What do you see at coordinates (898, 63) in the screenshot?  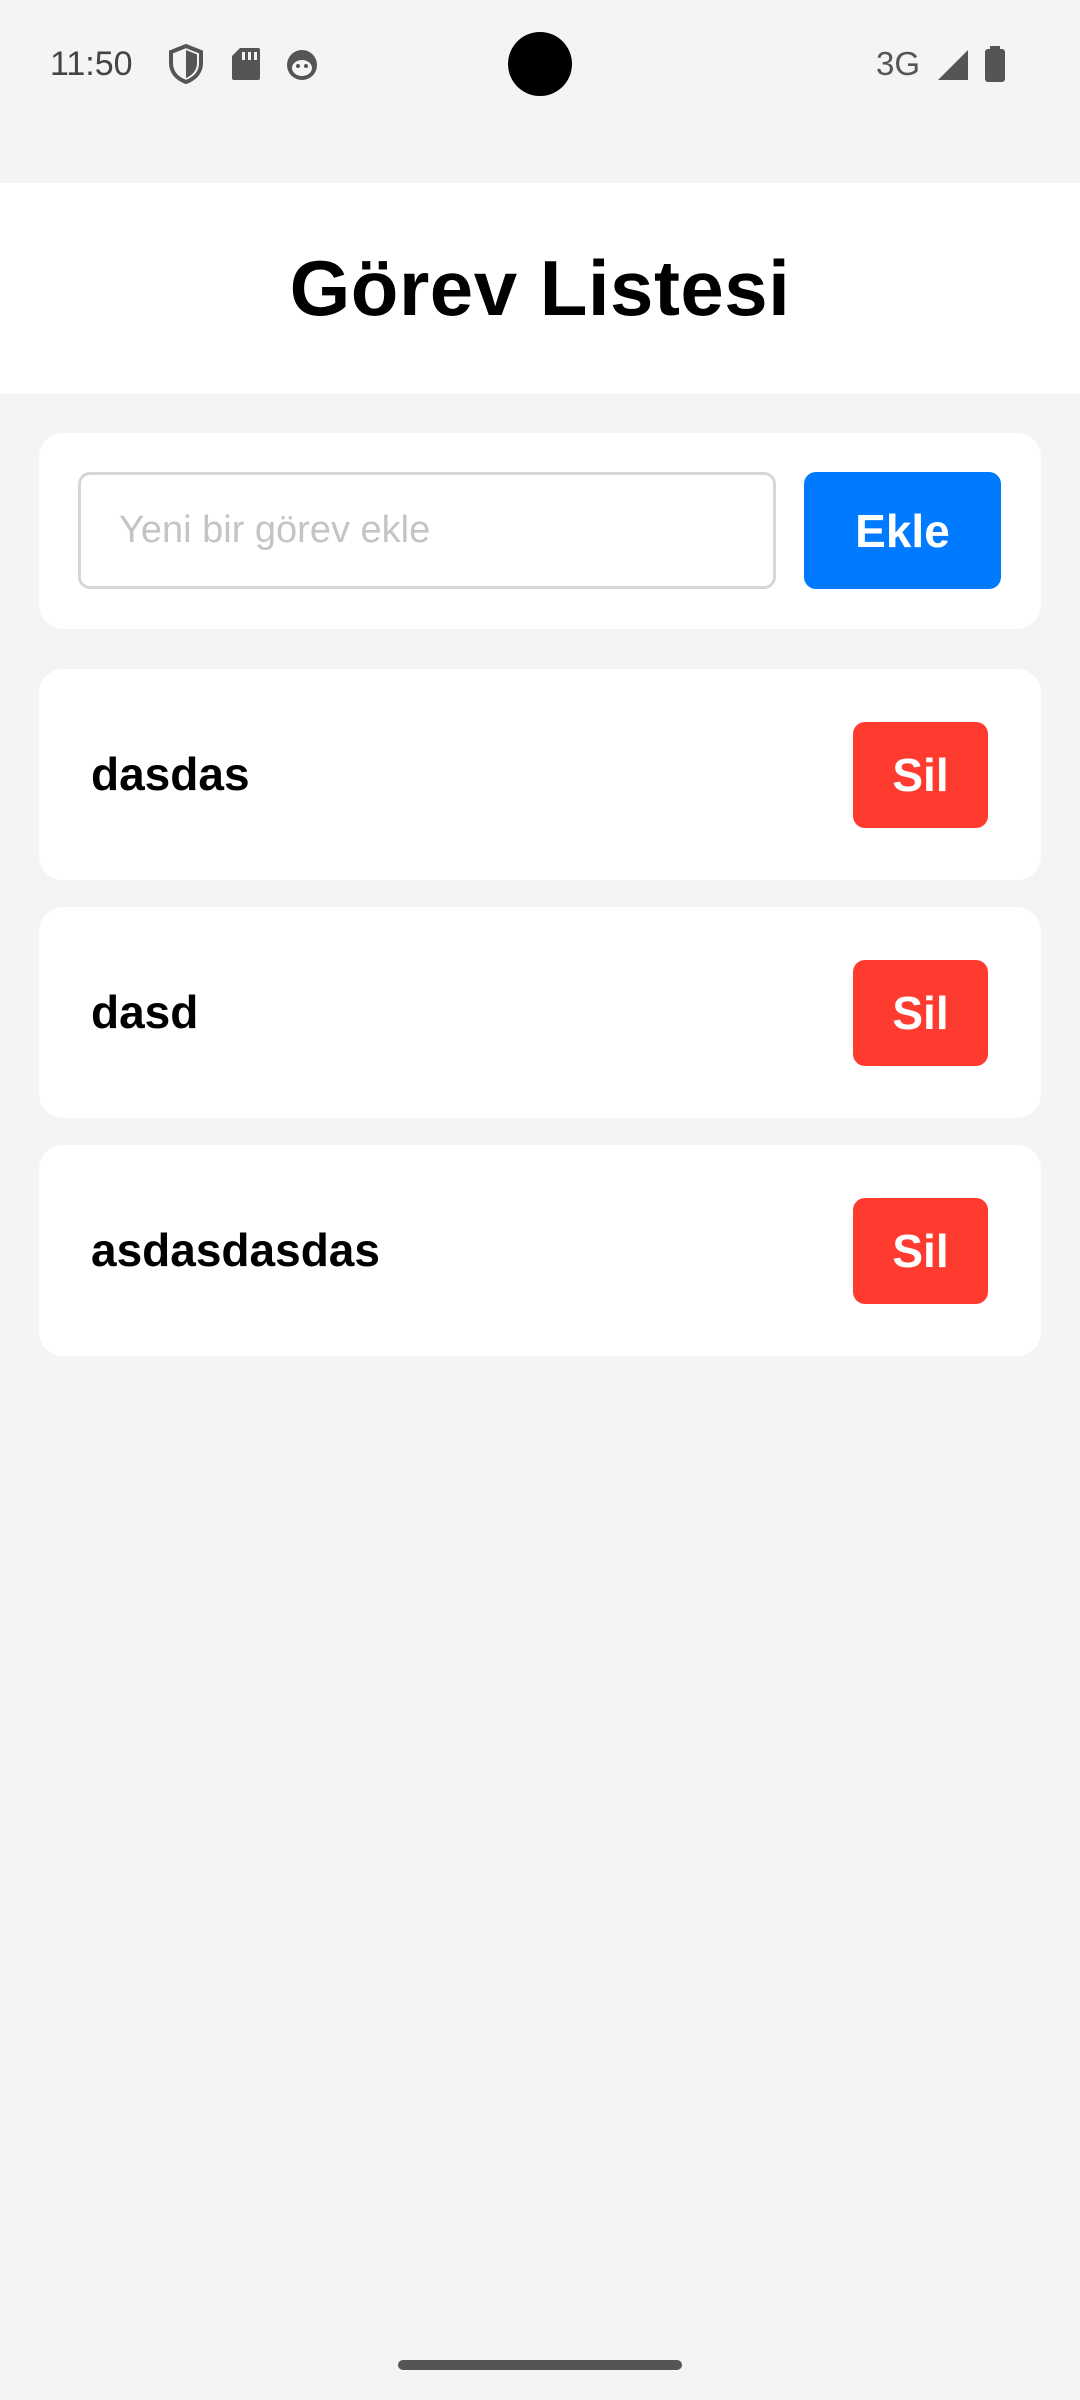 I see `network-type: 3G` at bounding box center [898, 63].